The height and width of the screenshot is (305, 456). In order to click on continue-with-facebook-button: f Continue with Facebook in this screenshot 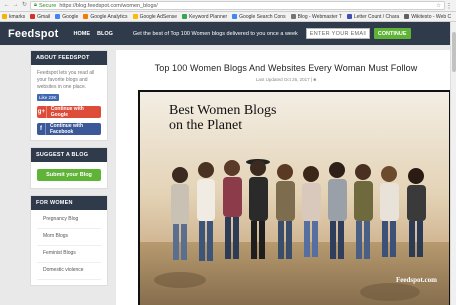, I will do `click(69, 129)`.